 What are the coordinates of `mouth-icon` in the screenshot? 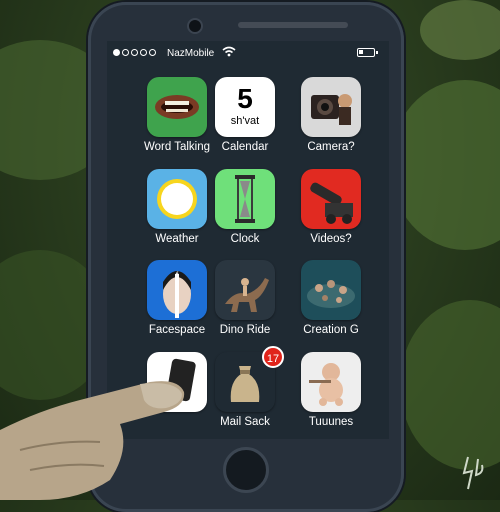 It's located at (177, 107).